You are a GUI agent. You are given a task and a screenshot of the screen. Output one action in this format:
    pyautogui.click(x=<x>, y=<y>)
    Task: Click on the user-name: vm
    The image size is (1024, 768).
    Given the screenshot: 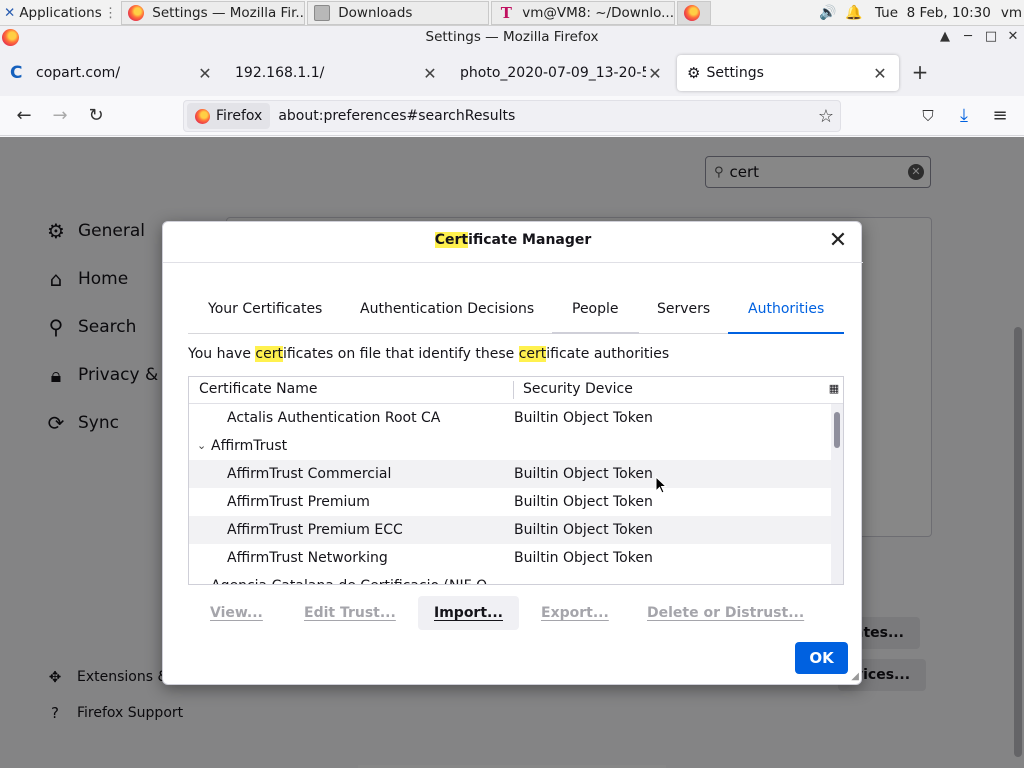 What is the action you would take?
    pyautogui.click(x=1011, y=13)
    